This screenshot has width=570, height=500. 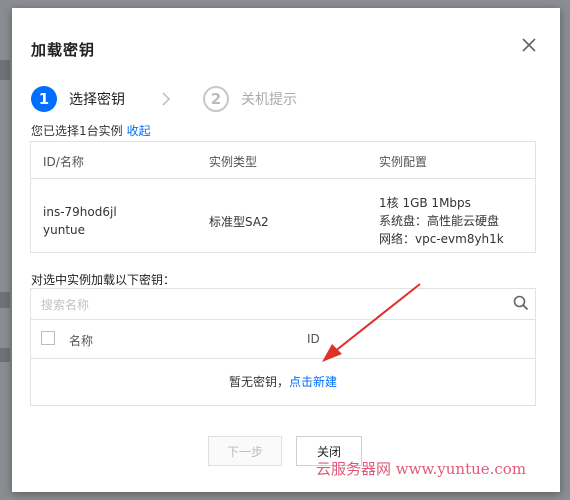 I want to click on instance-name: yuntue, so click(x=64, y=230).